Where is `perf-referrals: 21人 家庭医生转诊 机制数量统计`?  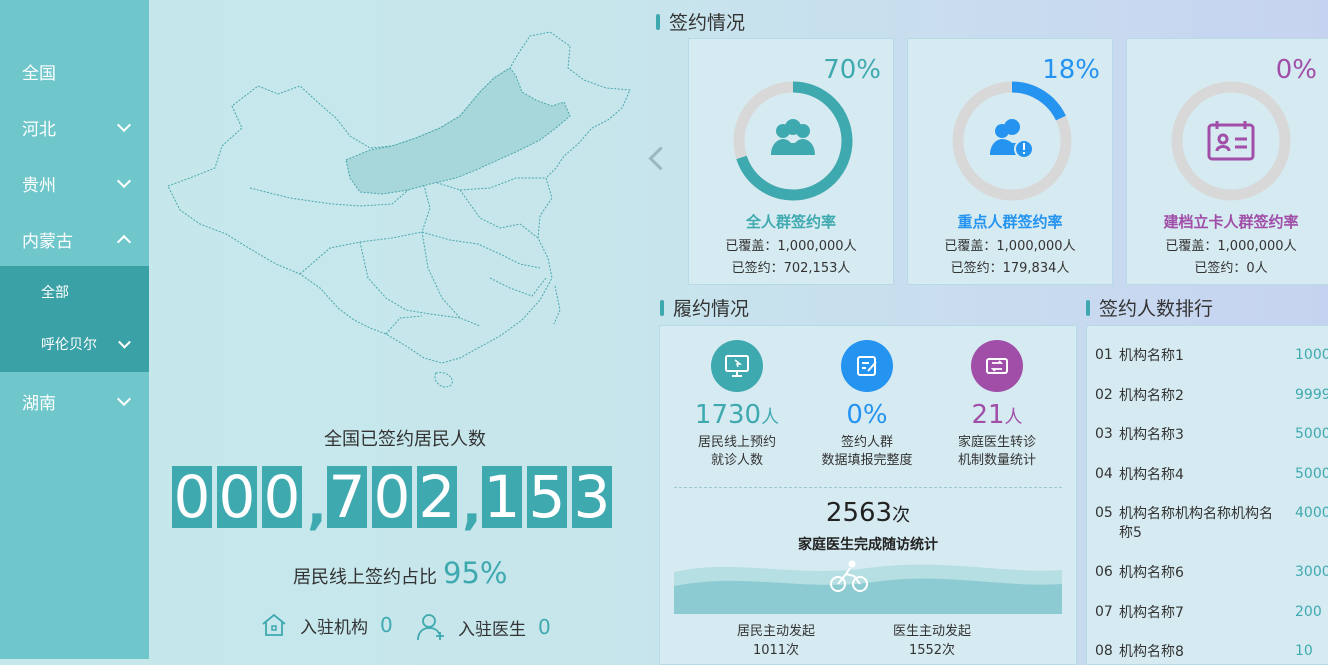
perf-referrals: 21人 家庭医生转诊 机制数量统计 is located at coordinates (997, 405).